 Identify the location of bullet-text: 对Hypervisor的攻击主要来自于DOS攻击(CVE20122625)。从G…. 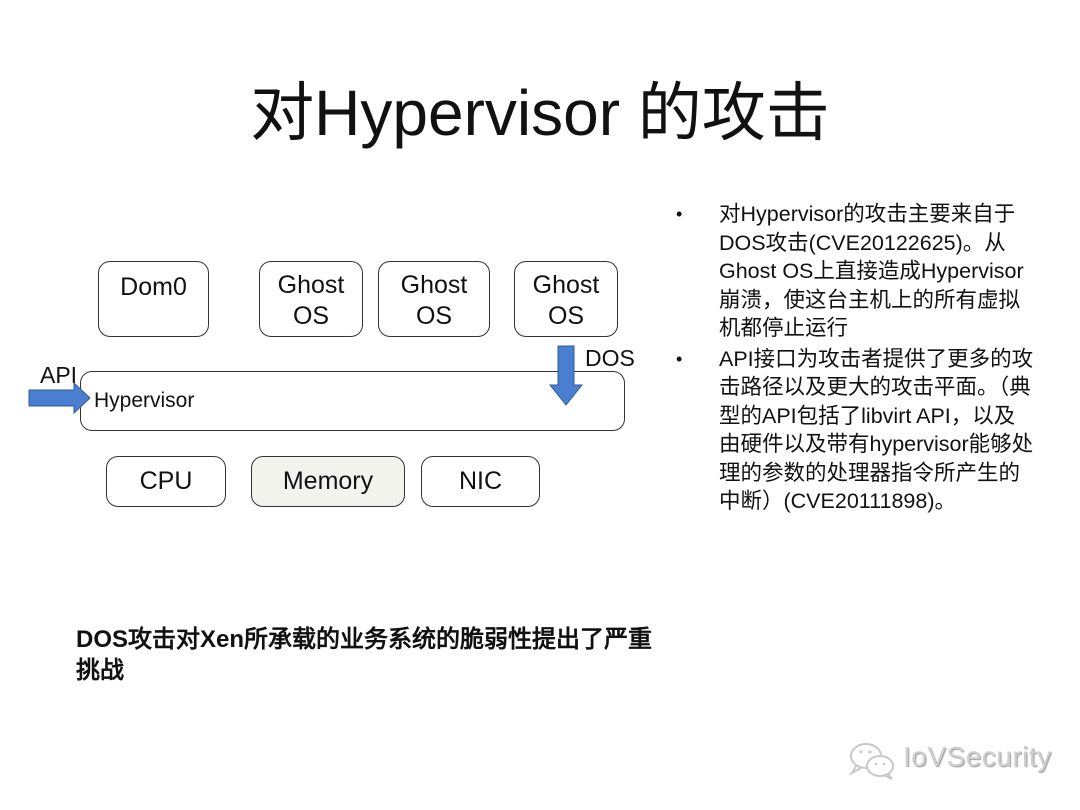
(871, 271).